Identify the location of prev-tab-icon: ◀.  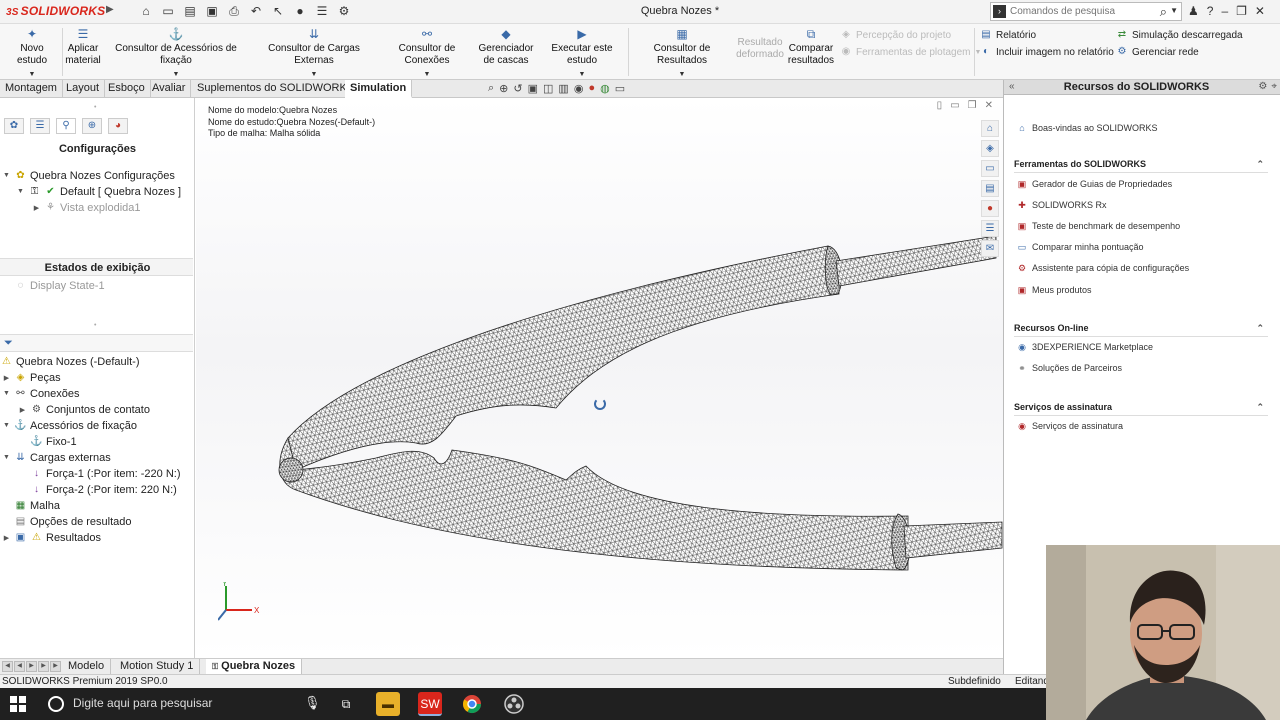
(19, 666).